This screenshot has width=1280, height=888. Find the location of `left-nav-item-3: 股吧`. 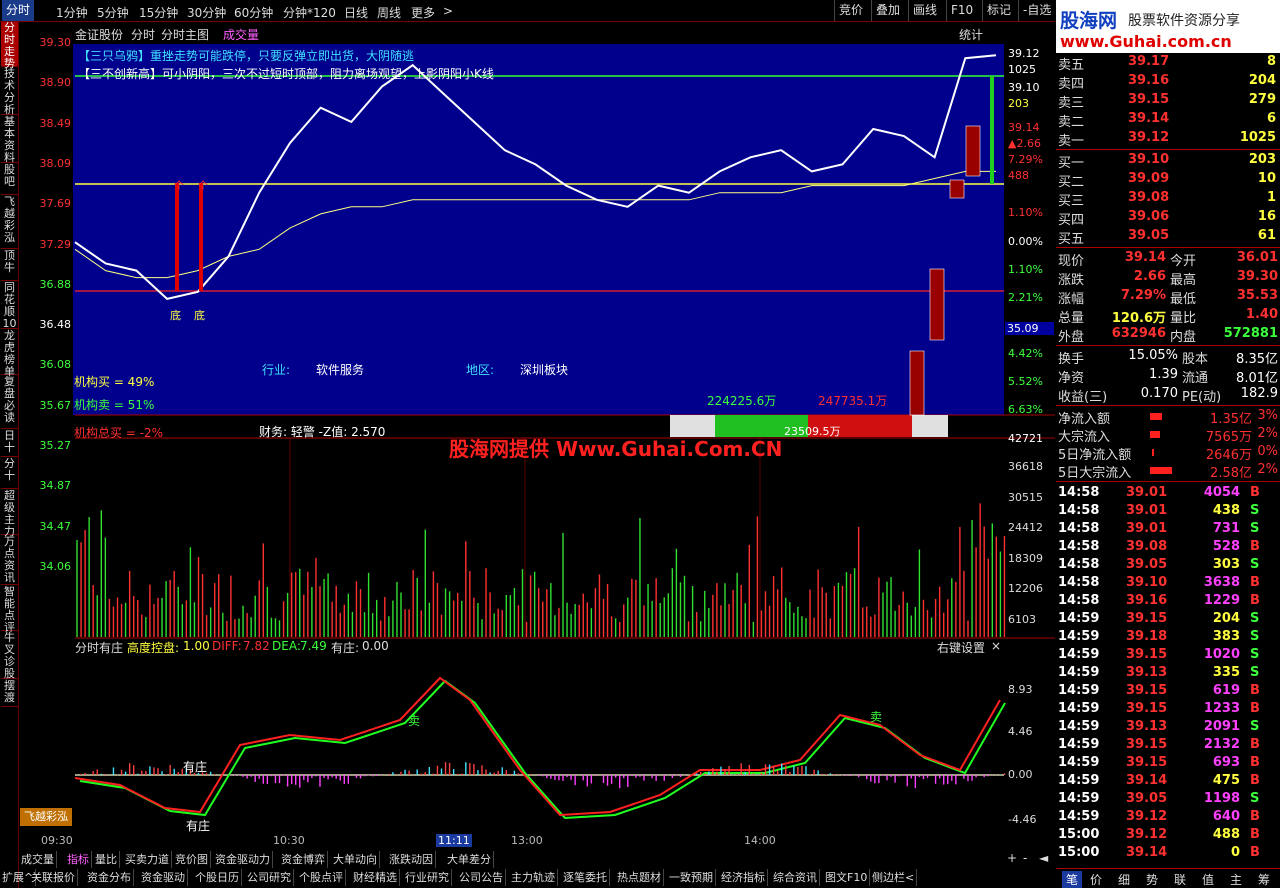

left-nav-item-3: 股吧 is located at coordinates (9, 179).